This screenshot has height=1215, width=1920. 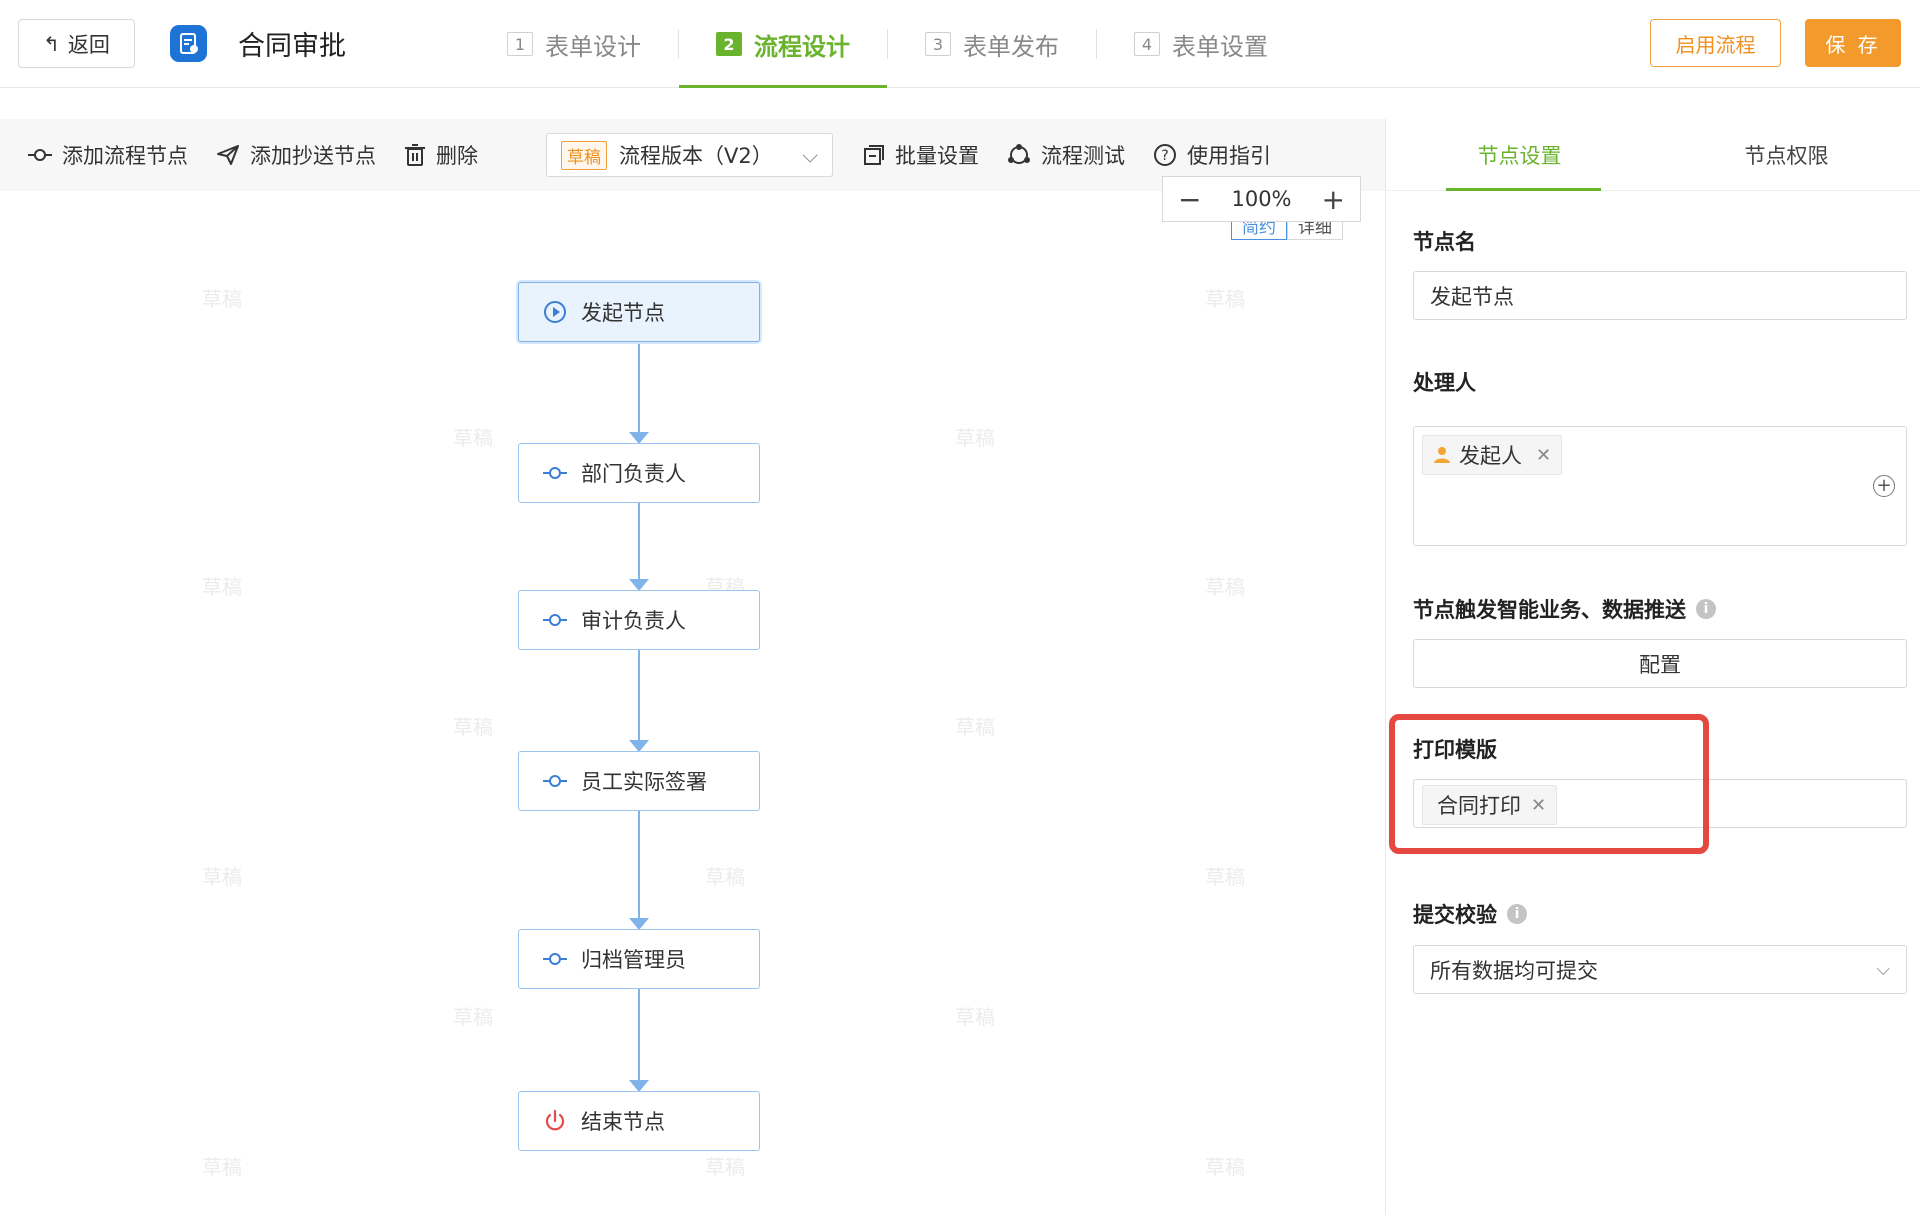 I want to click on flow-node-approve: 员工实际签署, so click(x=639, y=781).